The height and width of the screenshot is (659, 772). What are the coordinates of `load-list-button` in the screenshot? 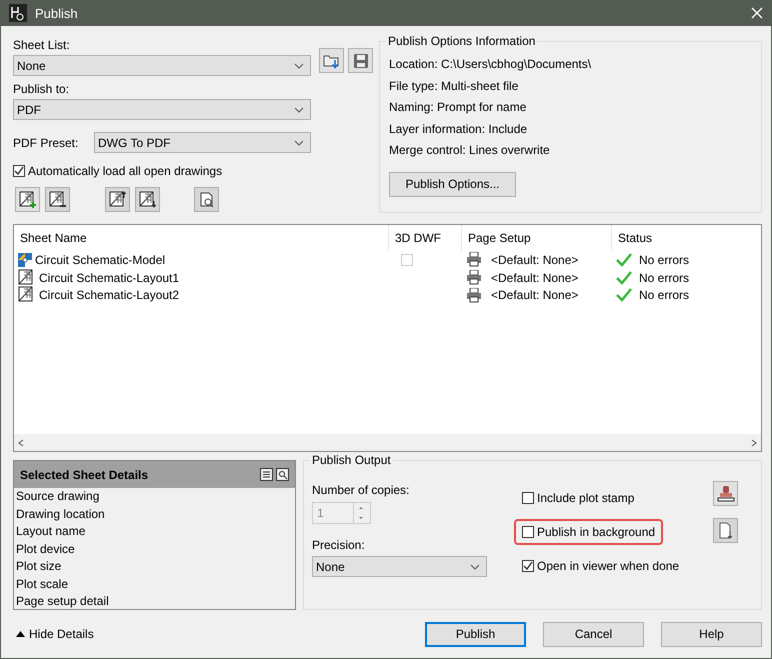 It's located at (331, 60).